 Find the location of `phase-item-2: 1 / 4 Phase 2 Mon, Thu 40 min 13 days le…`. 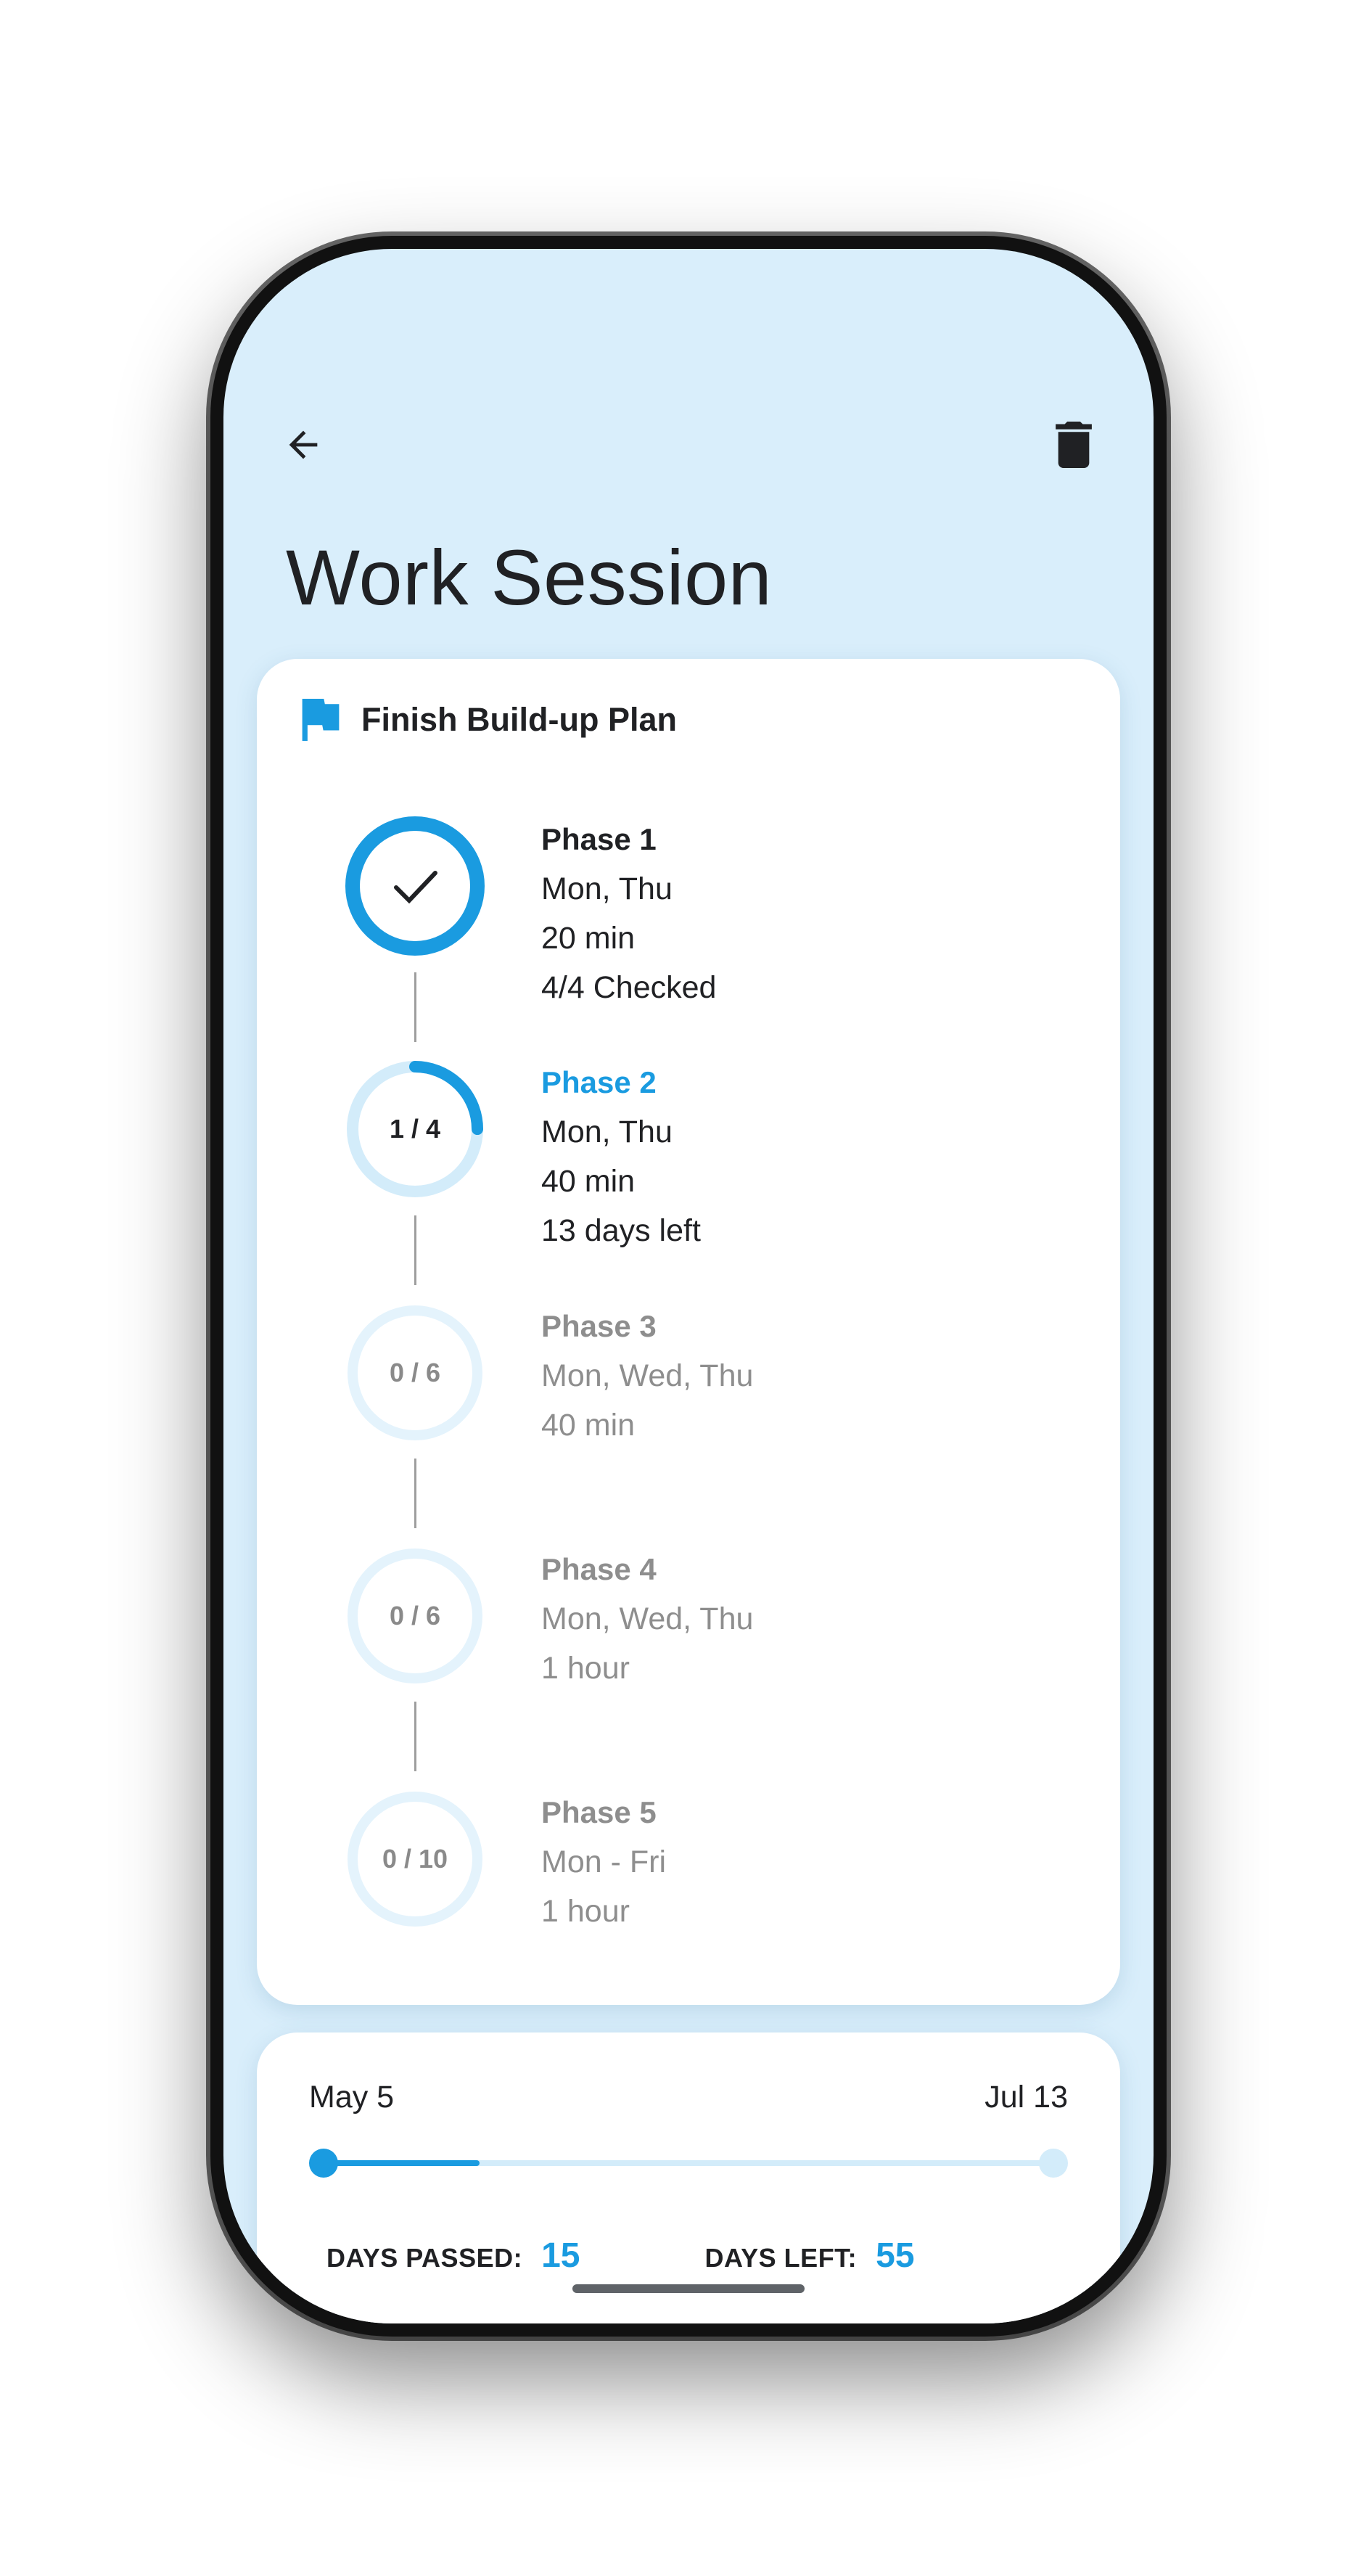

phase-item-2: 1 / 4 Phase 2 Mon, Thu 40 min 13 days le… is located at coordinates (688, 1159).